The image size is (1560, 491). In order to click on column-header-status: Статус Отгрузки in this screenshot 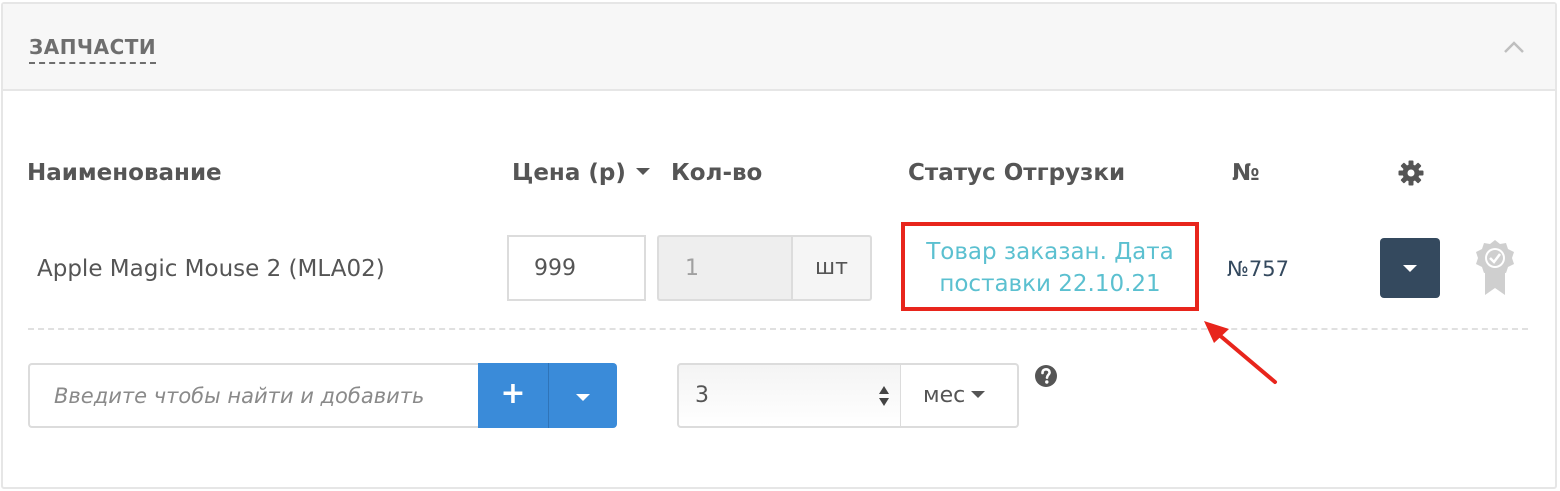, I will do `click(1017, 173)`.